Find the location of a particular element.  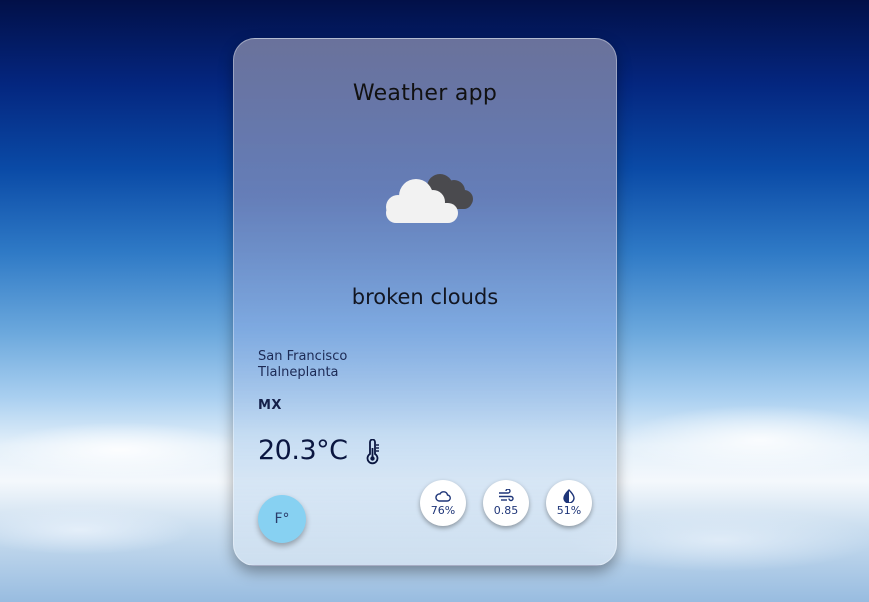

wind-stat: 0.85 is located at coordinates (506, 503).